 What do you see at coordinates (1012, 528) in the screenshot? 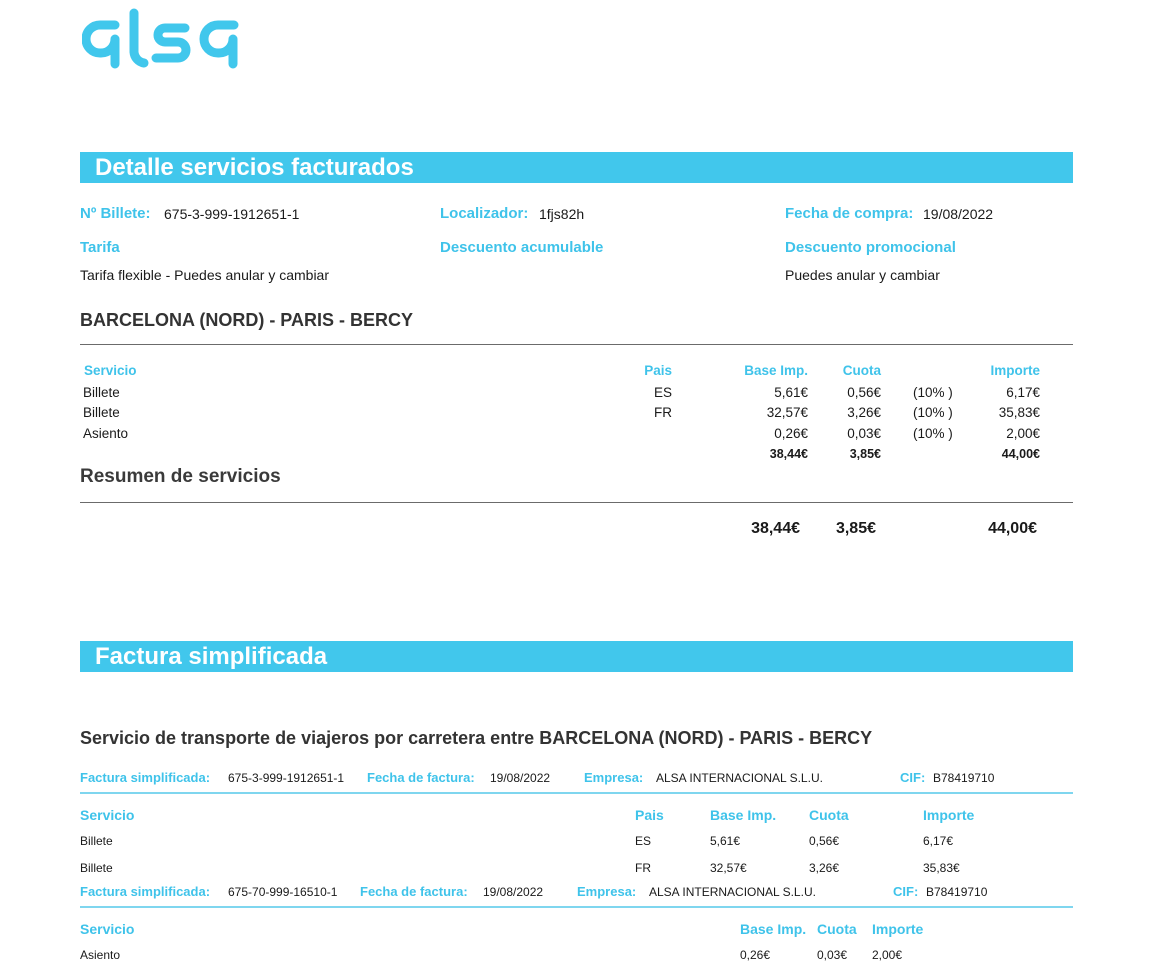
I see `resumen-importe: 44,00€` at bounding box center [1012, 528].